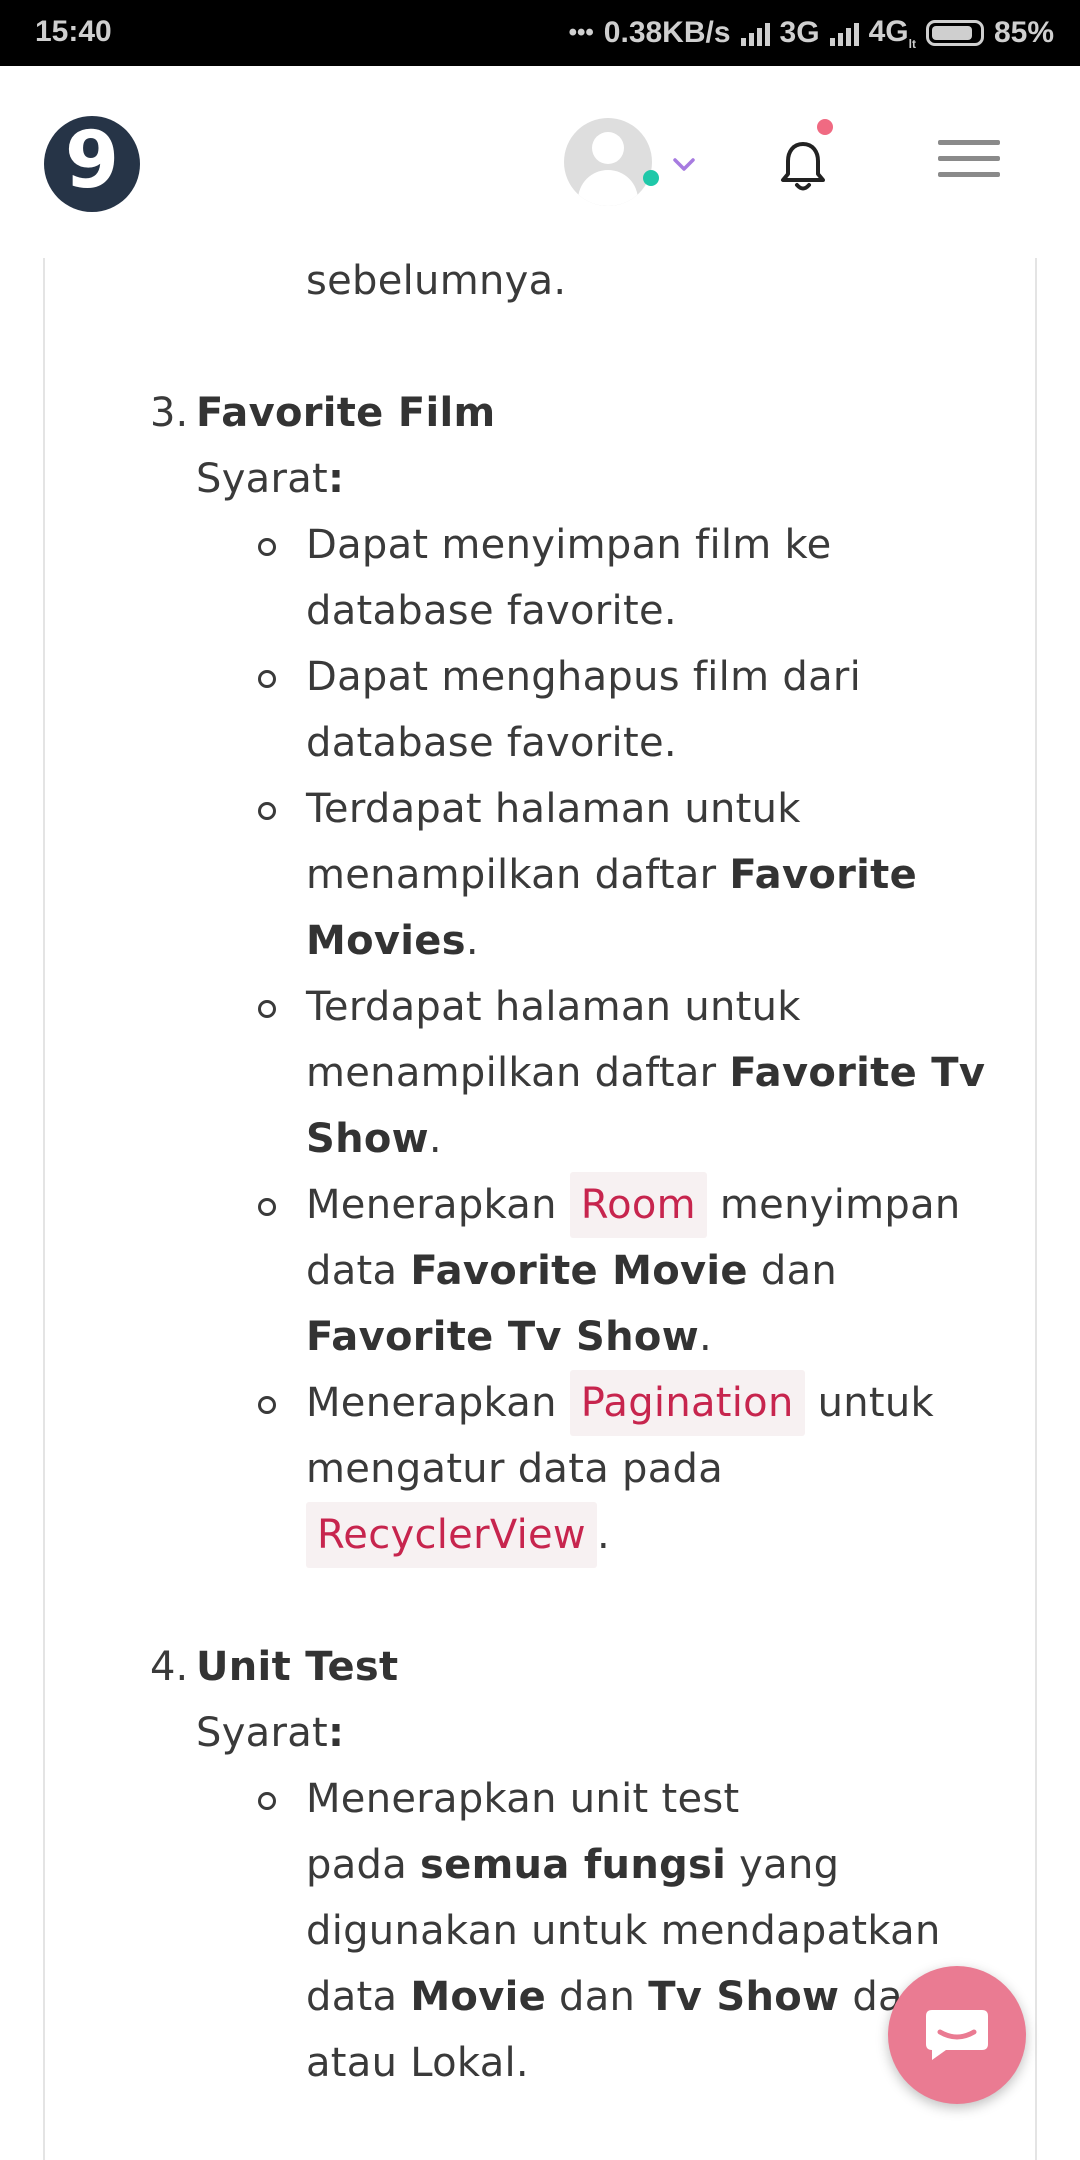  What do you see at coordinates (73, 31) in the screenshot?
I see `status-time: 15:40` at bounding box center [73, 31].